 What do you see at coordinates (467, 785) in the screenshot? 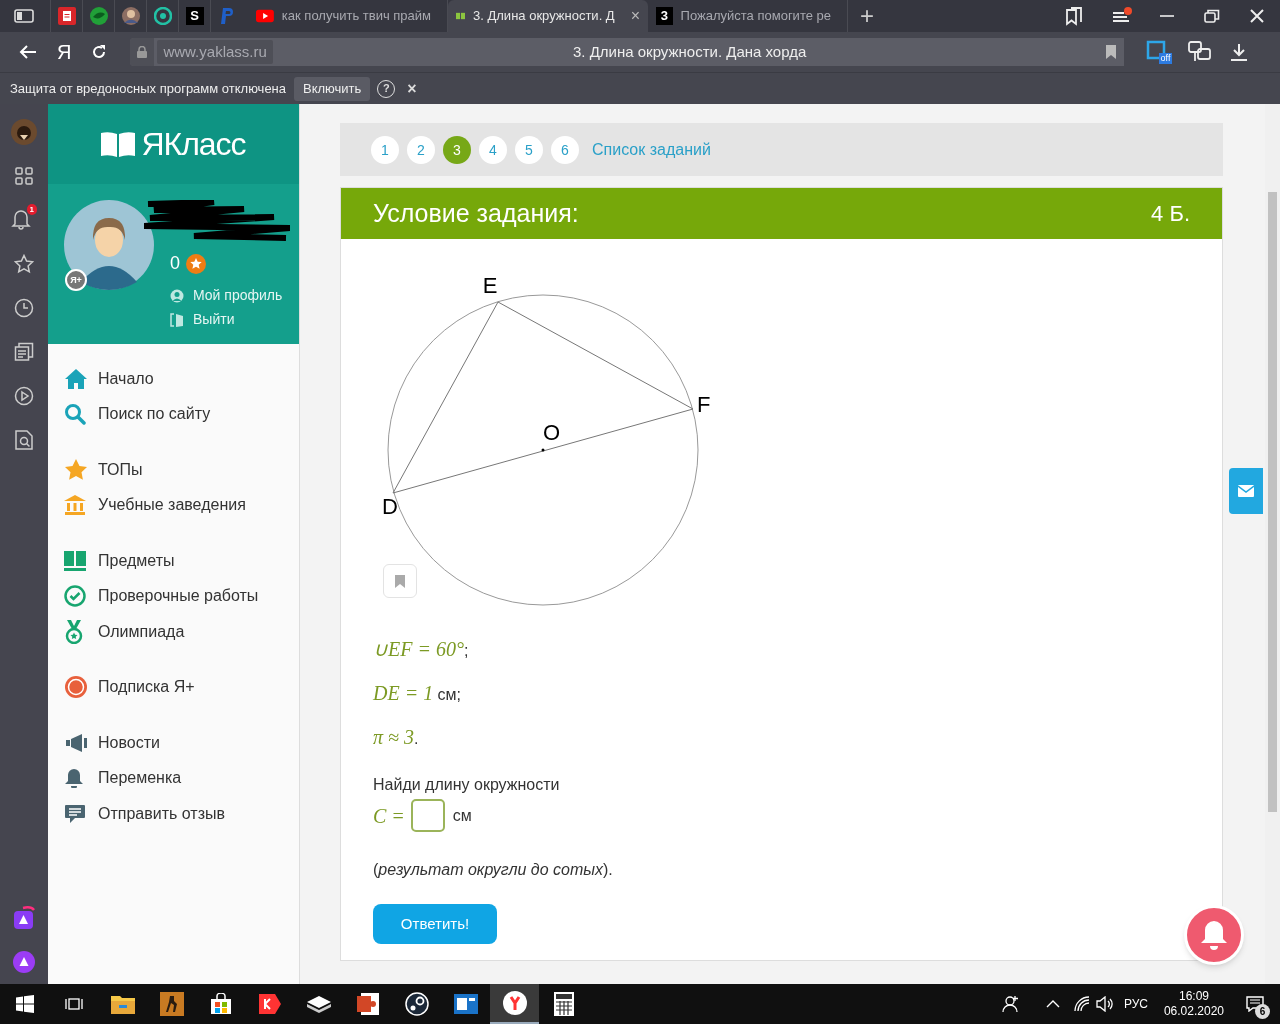
I see `question-text: Найди длину окружности` at bounding box center [467, 785].